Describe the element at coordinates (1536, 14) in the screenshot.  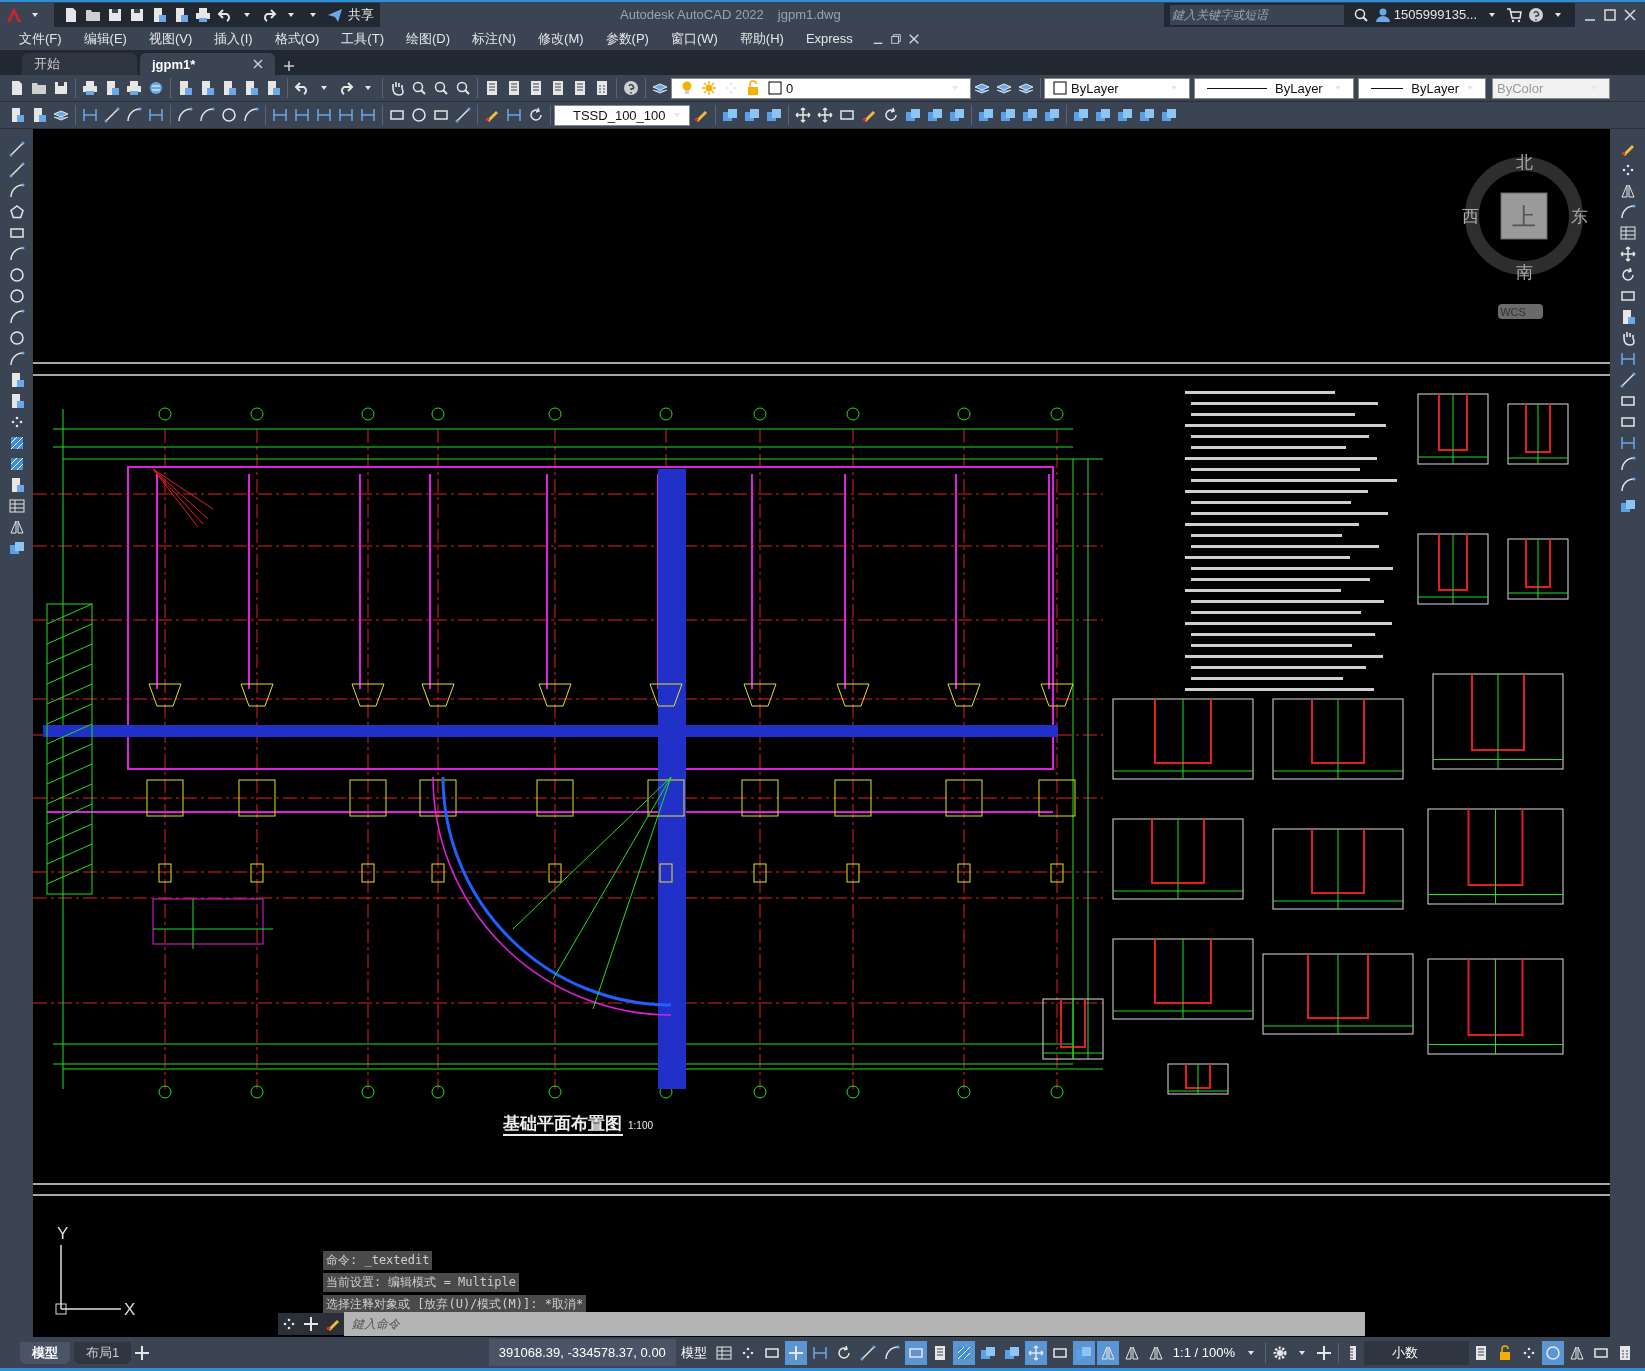
I see `help-icon` at that location.